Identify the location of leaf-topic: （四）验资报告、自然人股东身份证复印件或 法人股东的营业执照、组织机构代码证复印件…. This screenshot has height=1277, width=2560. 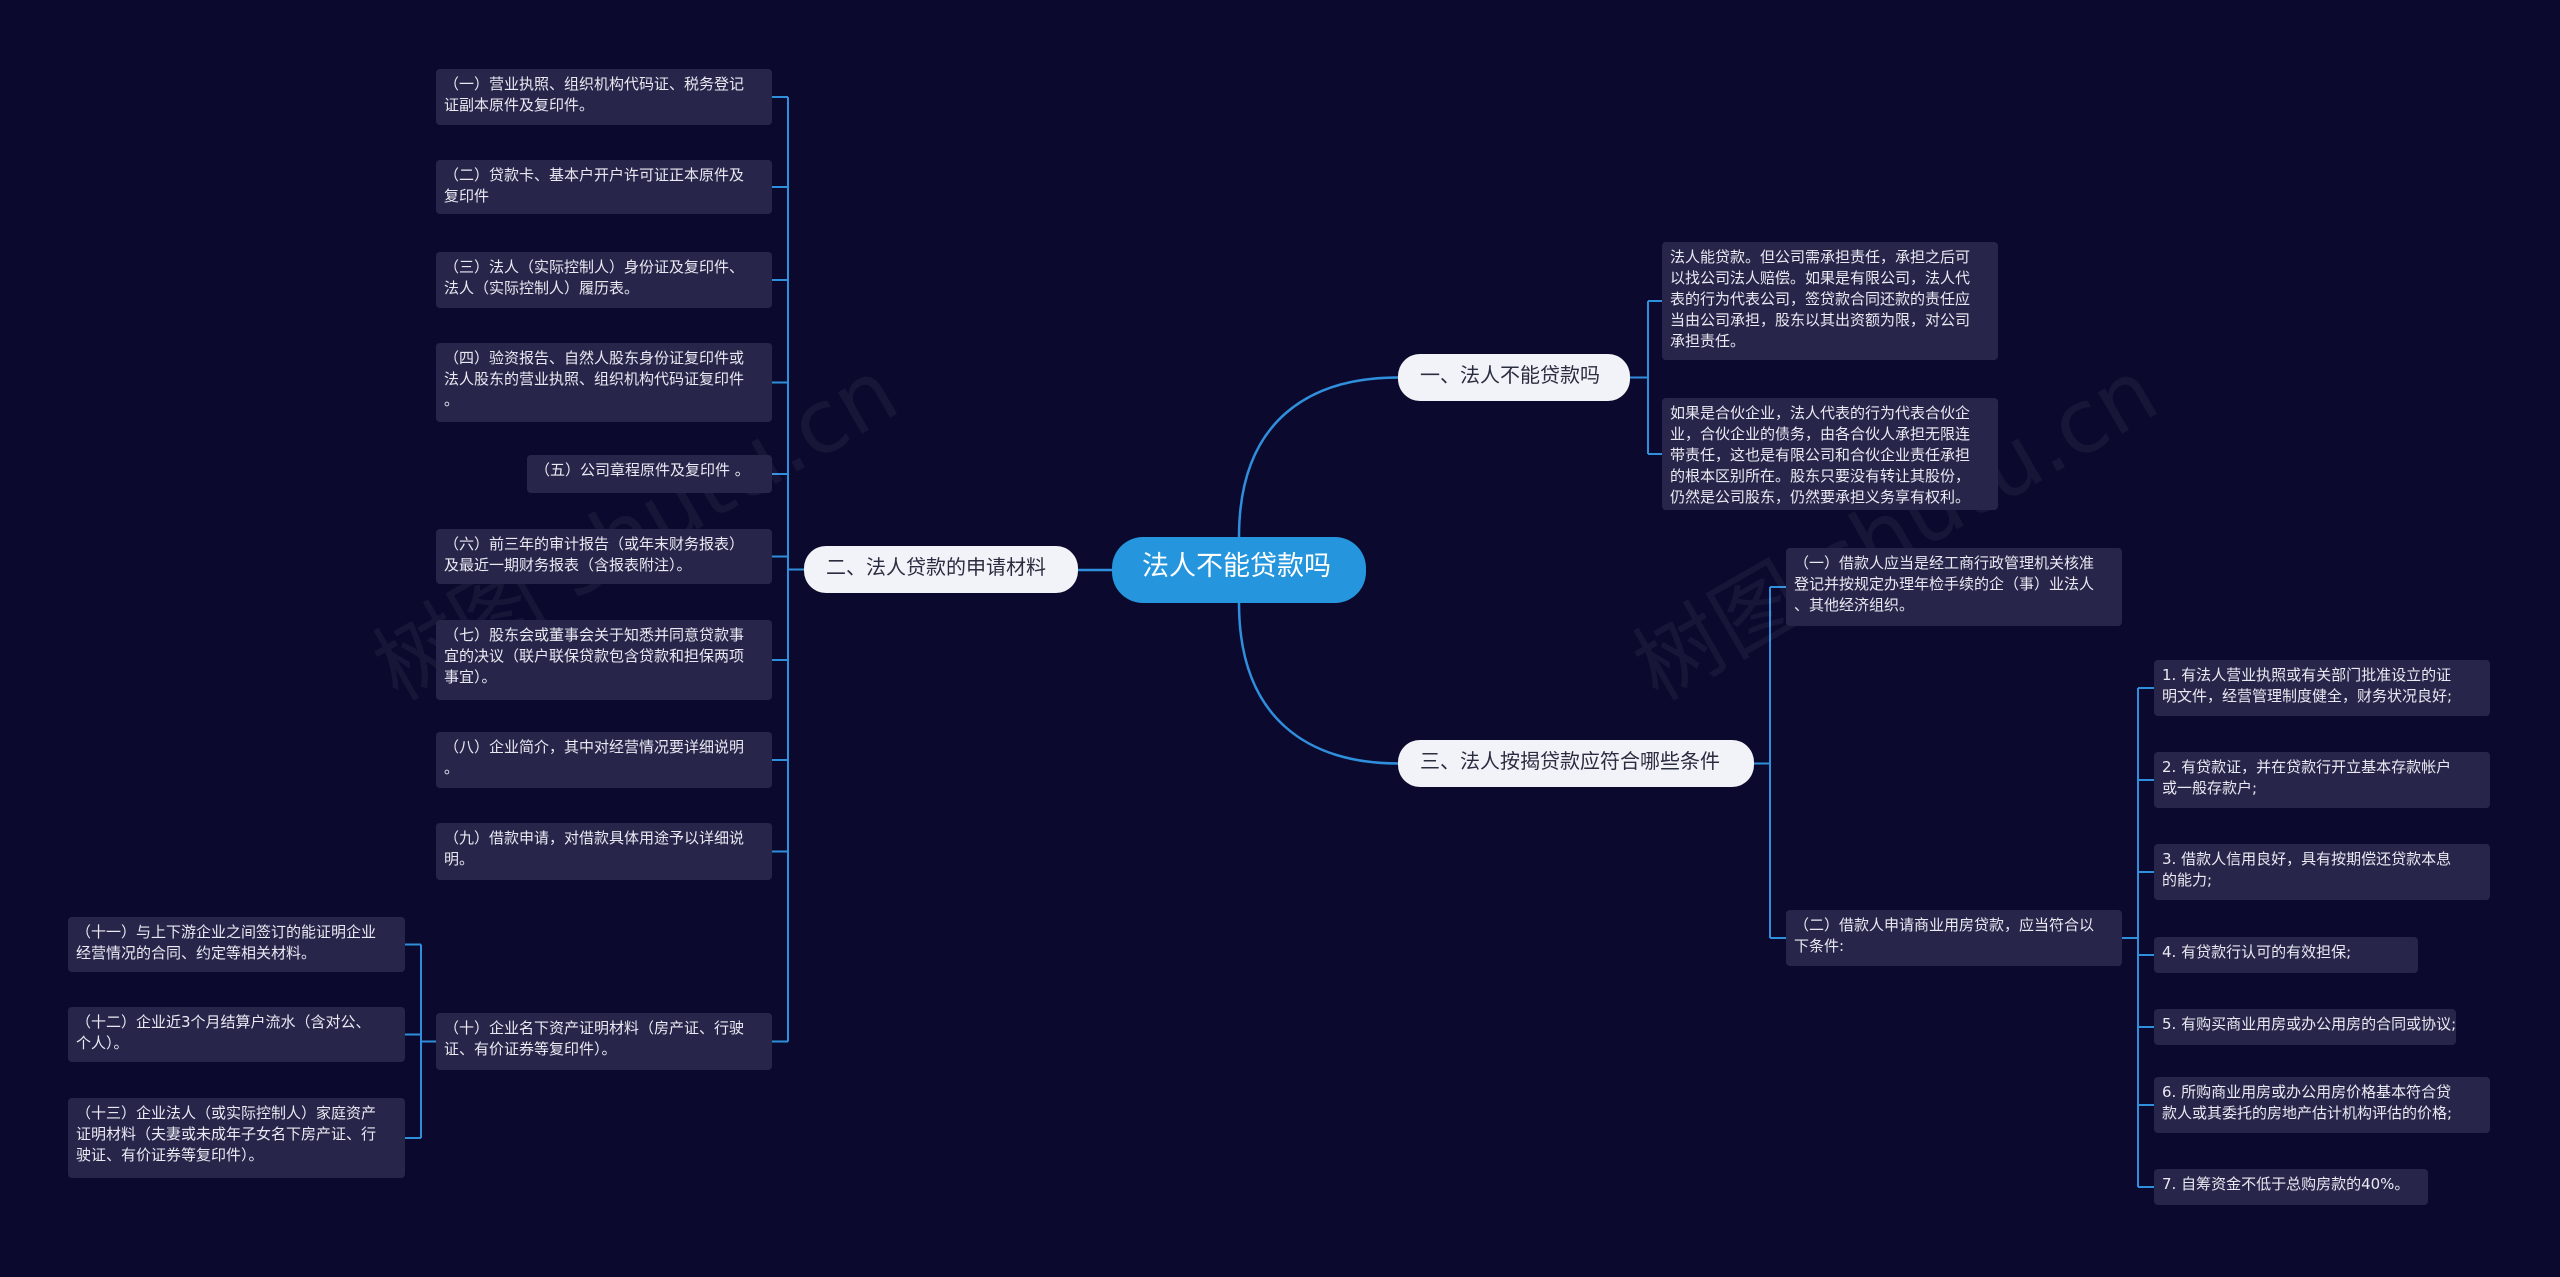
(604, 382).